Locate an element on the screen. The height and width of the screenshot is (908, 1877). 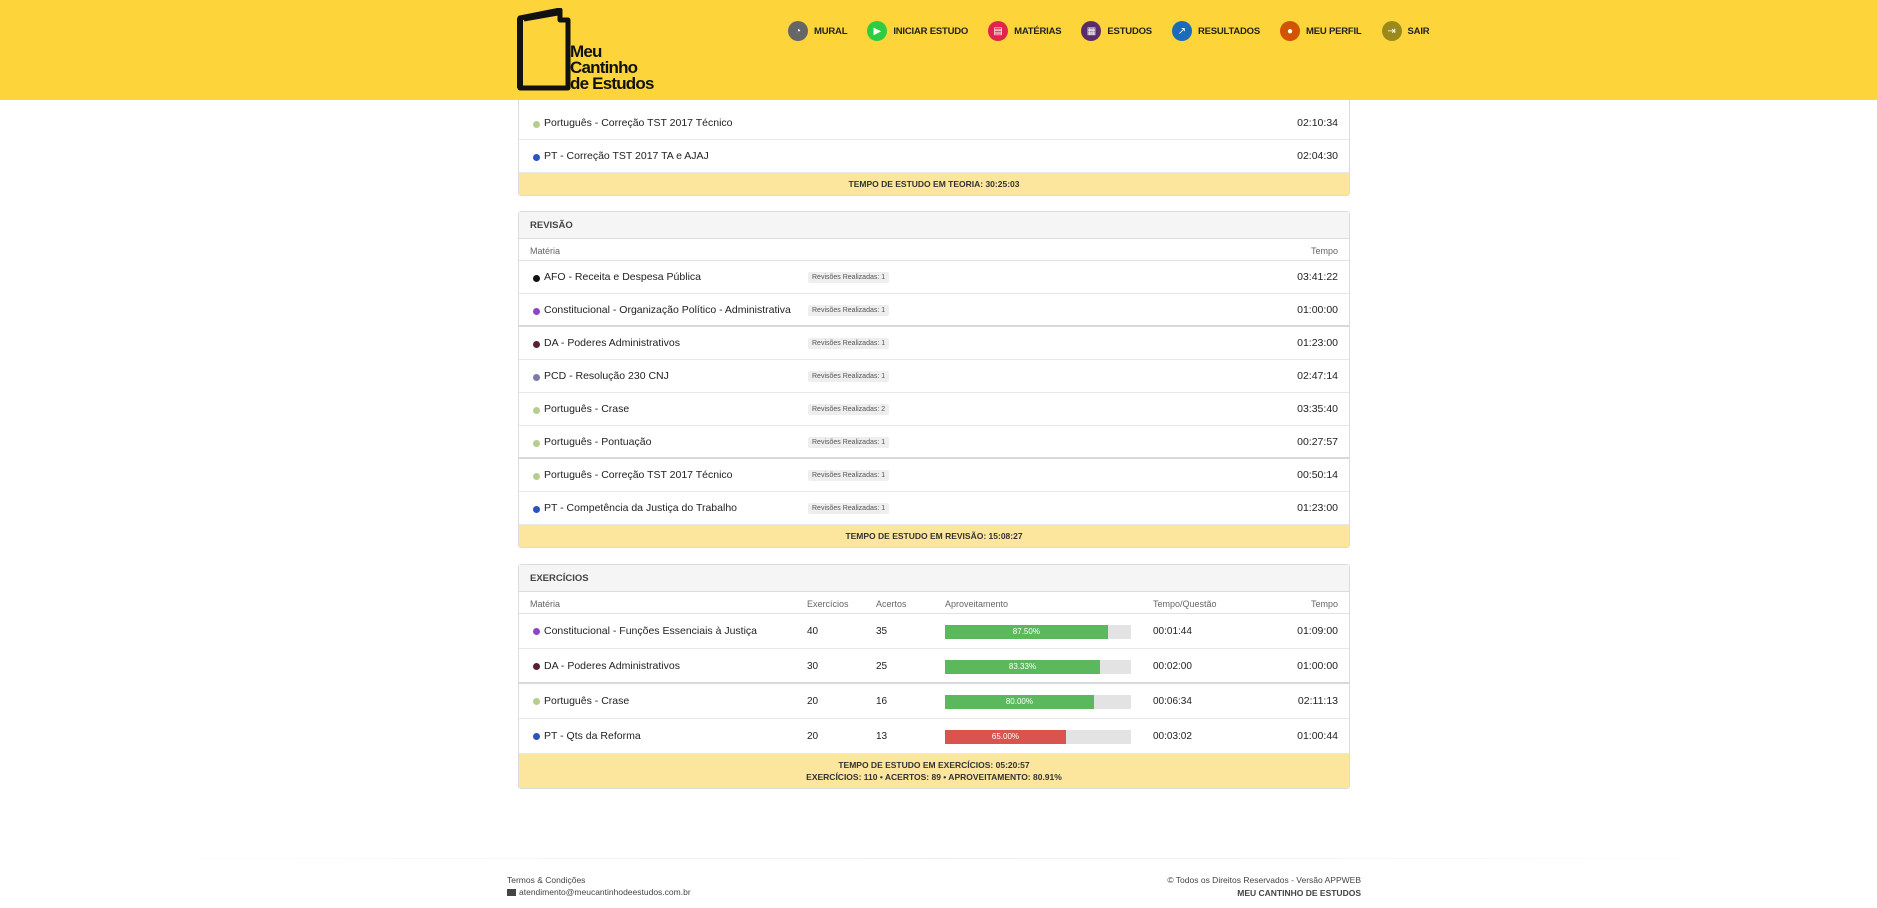
nav-estudos: ▦ Estudos is located at coordinates (1116, 31).